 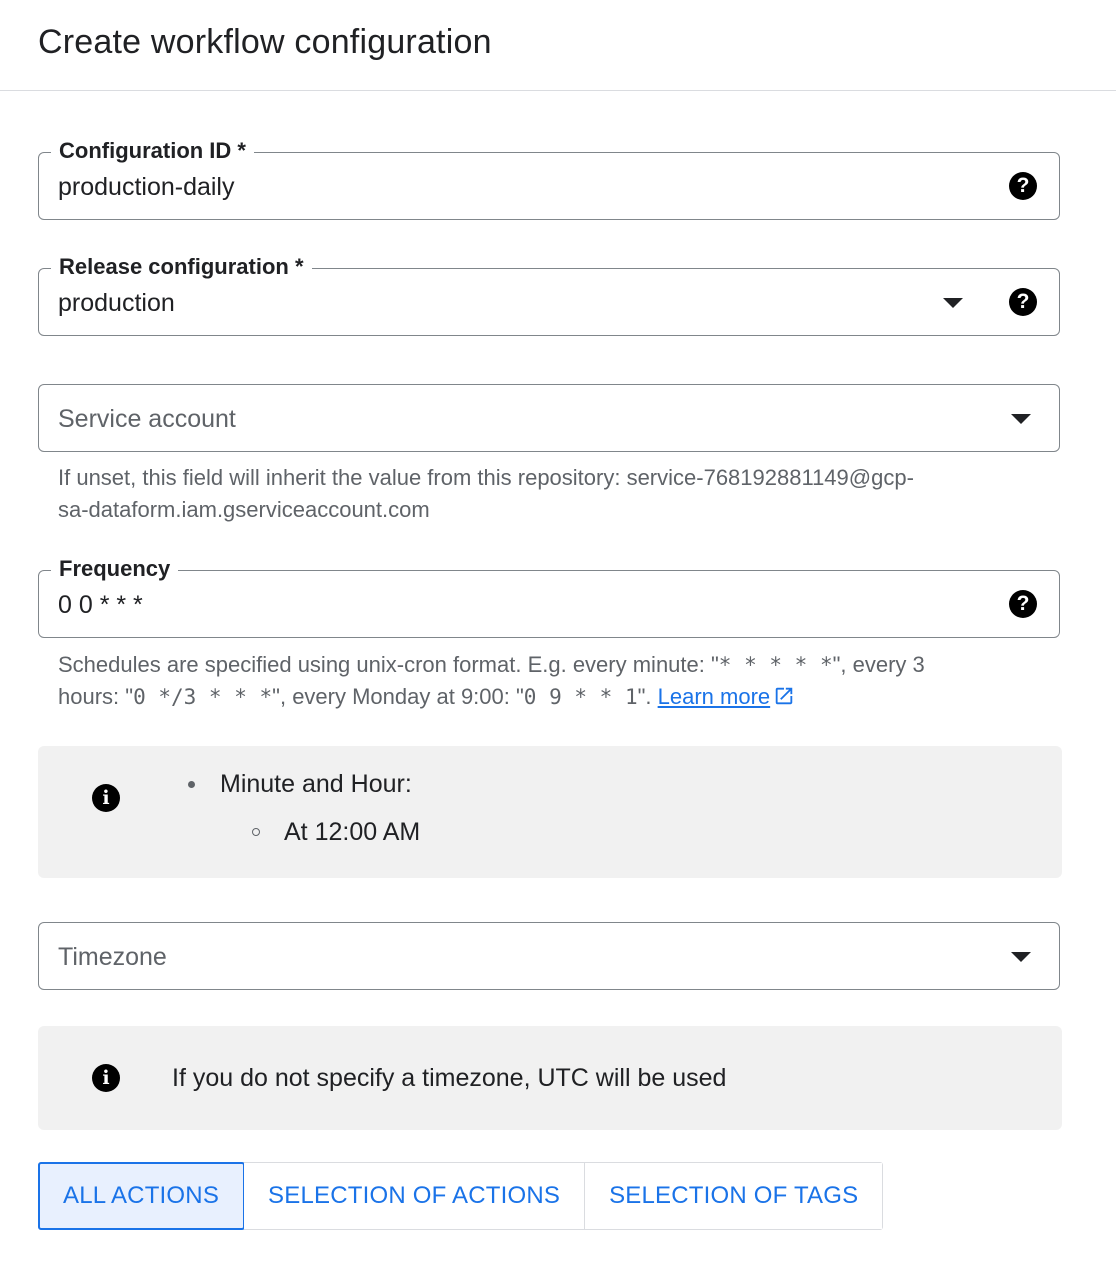 I want to click on cron-example-monday: 0 9 * * 1, so click(x=580, y=697).